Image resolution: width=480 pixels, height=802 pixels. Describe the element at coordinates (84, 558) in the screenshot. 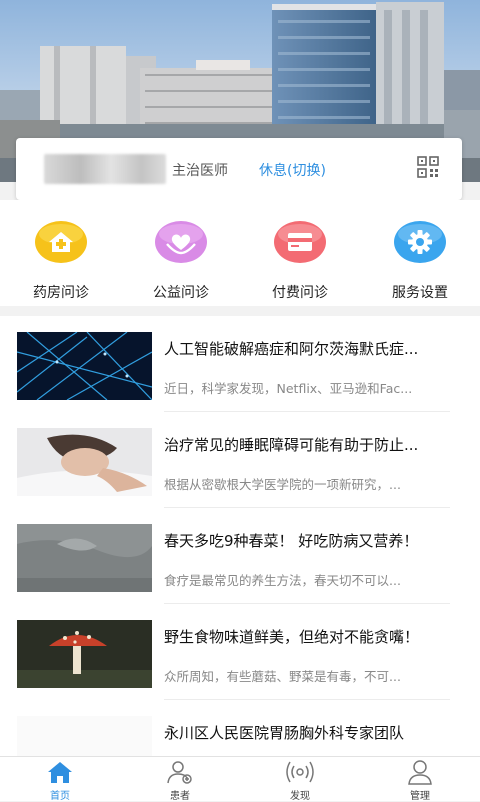

I see `gray-texture-thumbnail` at that location.